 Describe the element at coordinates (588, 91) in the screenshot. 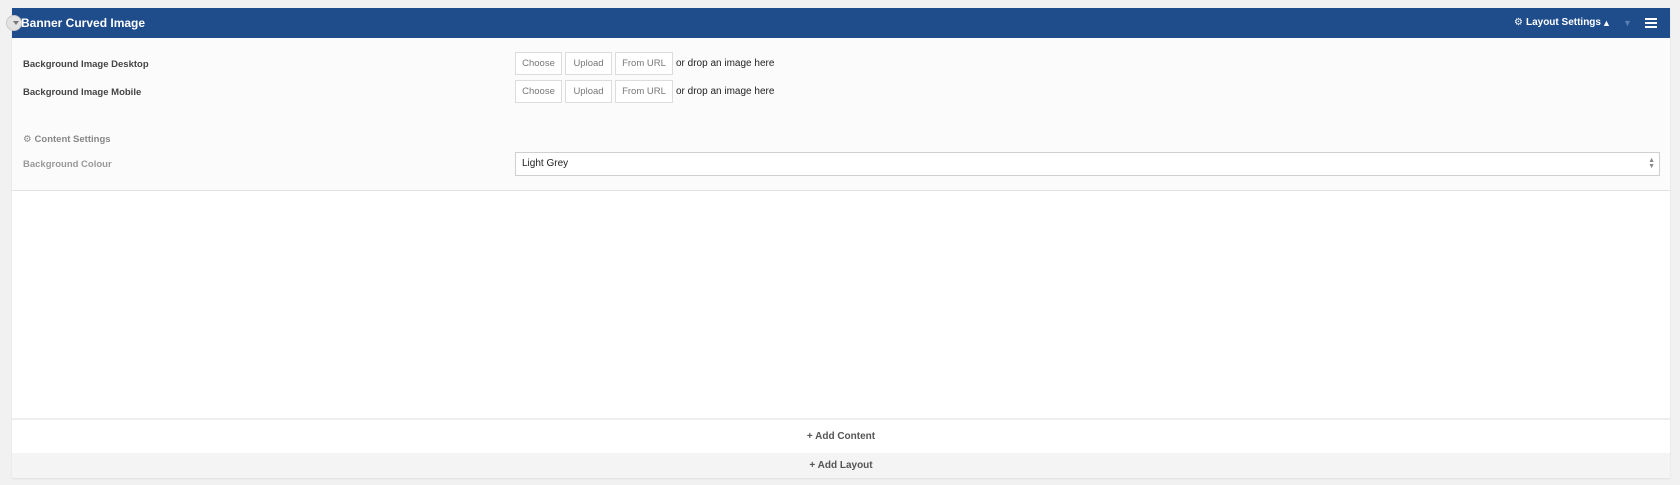

I see `bg-mobile-upload-button: Upload` at that location.